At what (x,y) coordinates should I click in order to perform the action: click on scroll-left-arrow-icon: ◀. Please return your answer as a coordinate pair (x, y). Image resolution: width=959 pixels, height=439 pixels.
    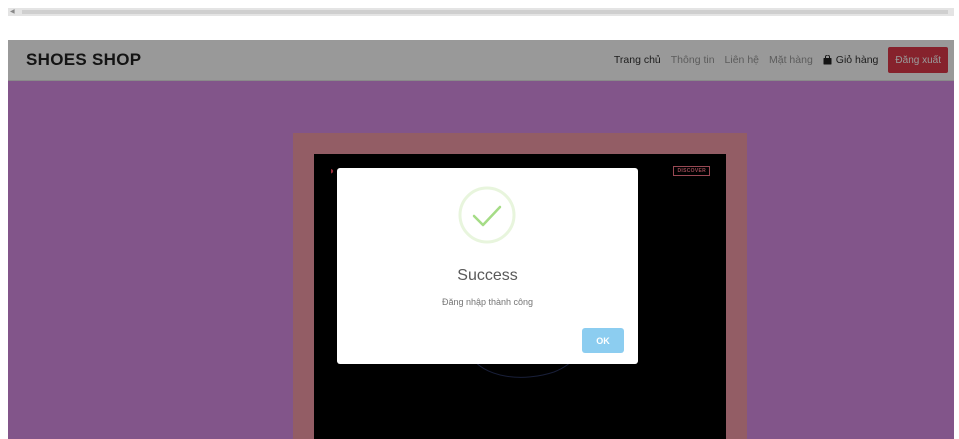
    Looking at the image, I should click on (11, 12).